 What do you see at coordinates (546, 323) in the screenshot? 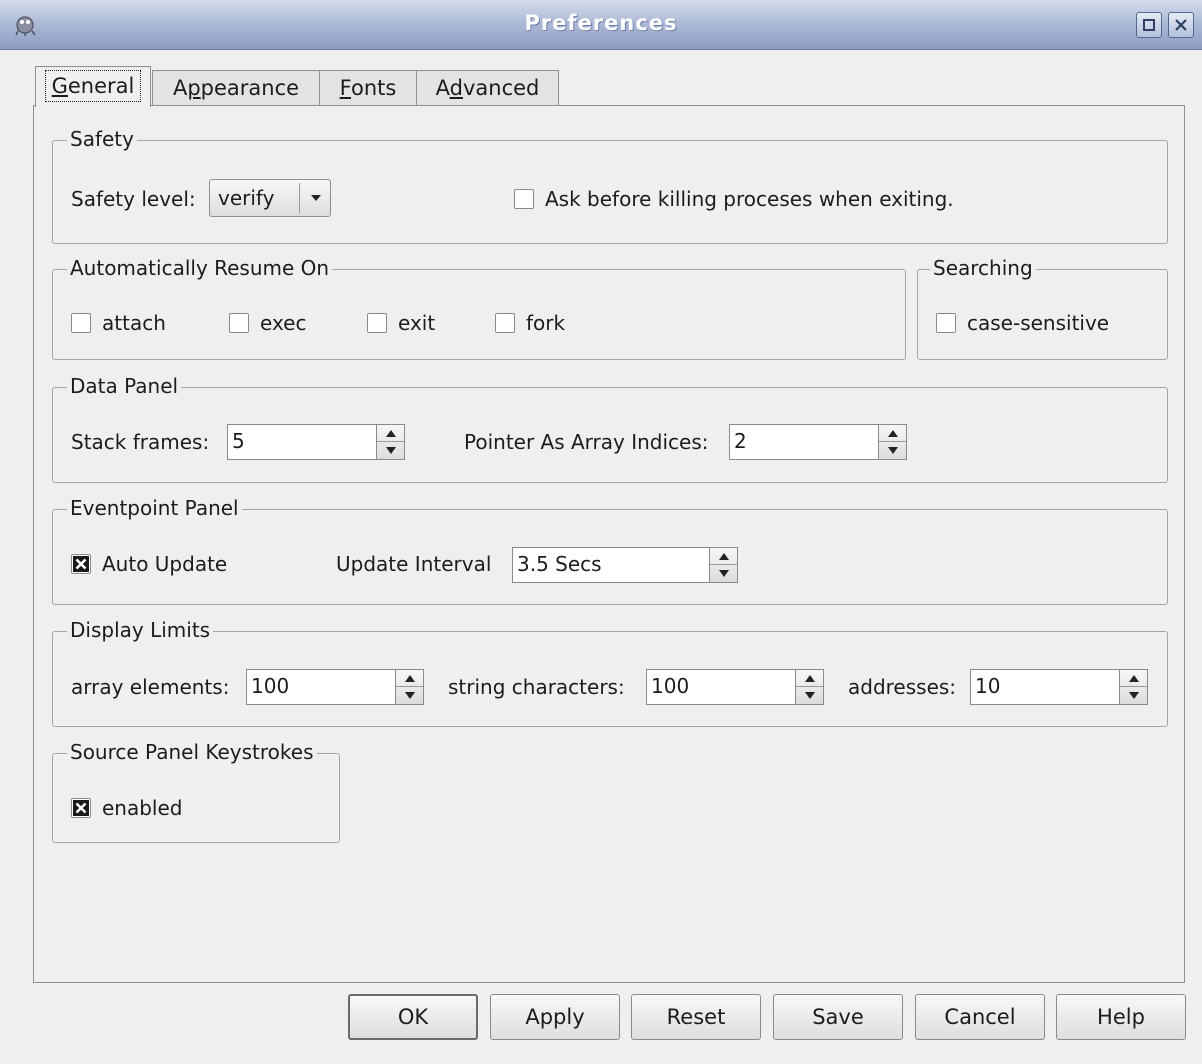
I see `resume-fork-label: fork` at bounding box center [546, 323].